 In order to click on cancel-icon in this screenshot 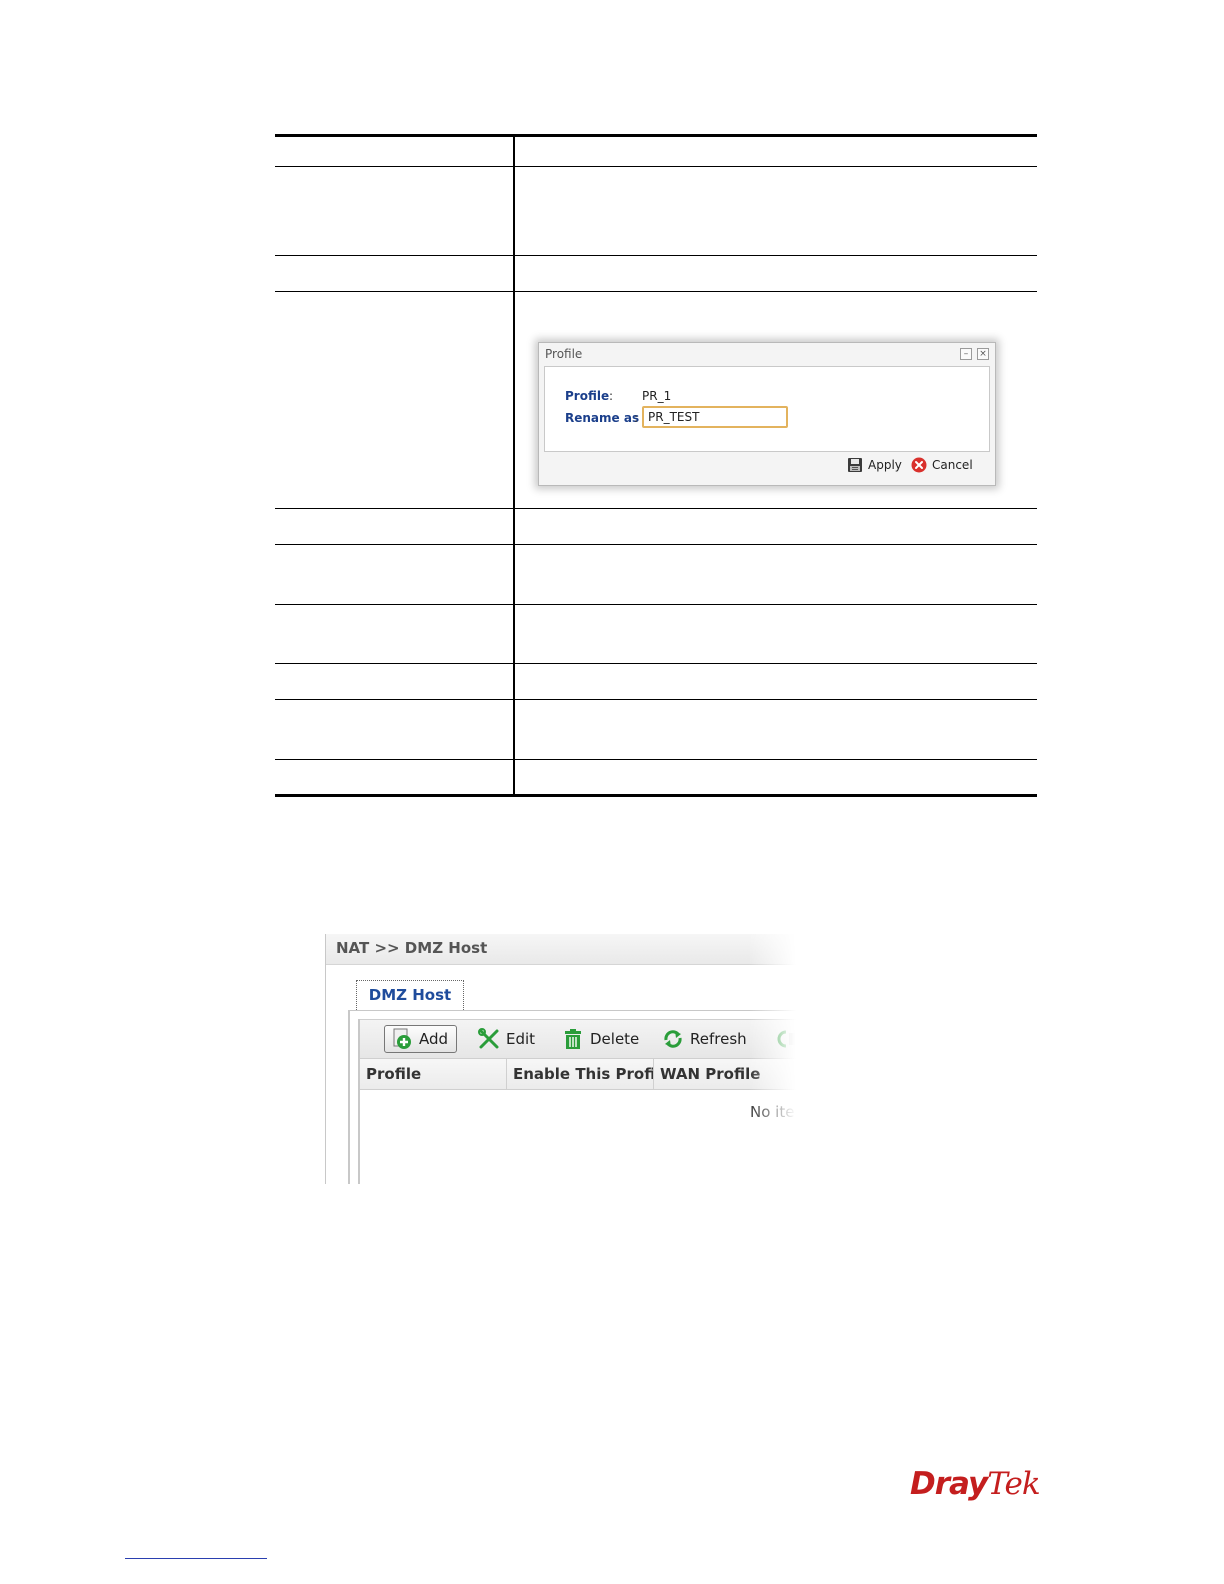, I will do `click(919, 465)`.